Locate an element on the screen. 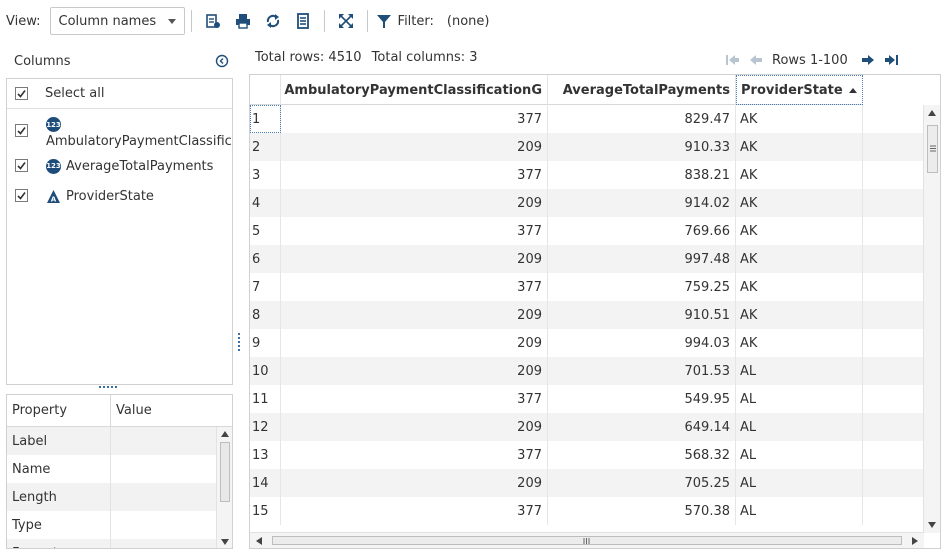  row-number-cell: 3 is located at coordinates (265, 175).